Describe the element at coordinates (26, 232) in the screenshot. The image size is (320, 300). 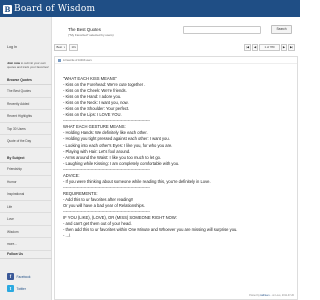
I see `subject-wisdom: Wisdom` at that location.